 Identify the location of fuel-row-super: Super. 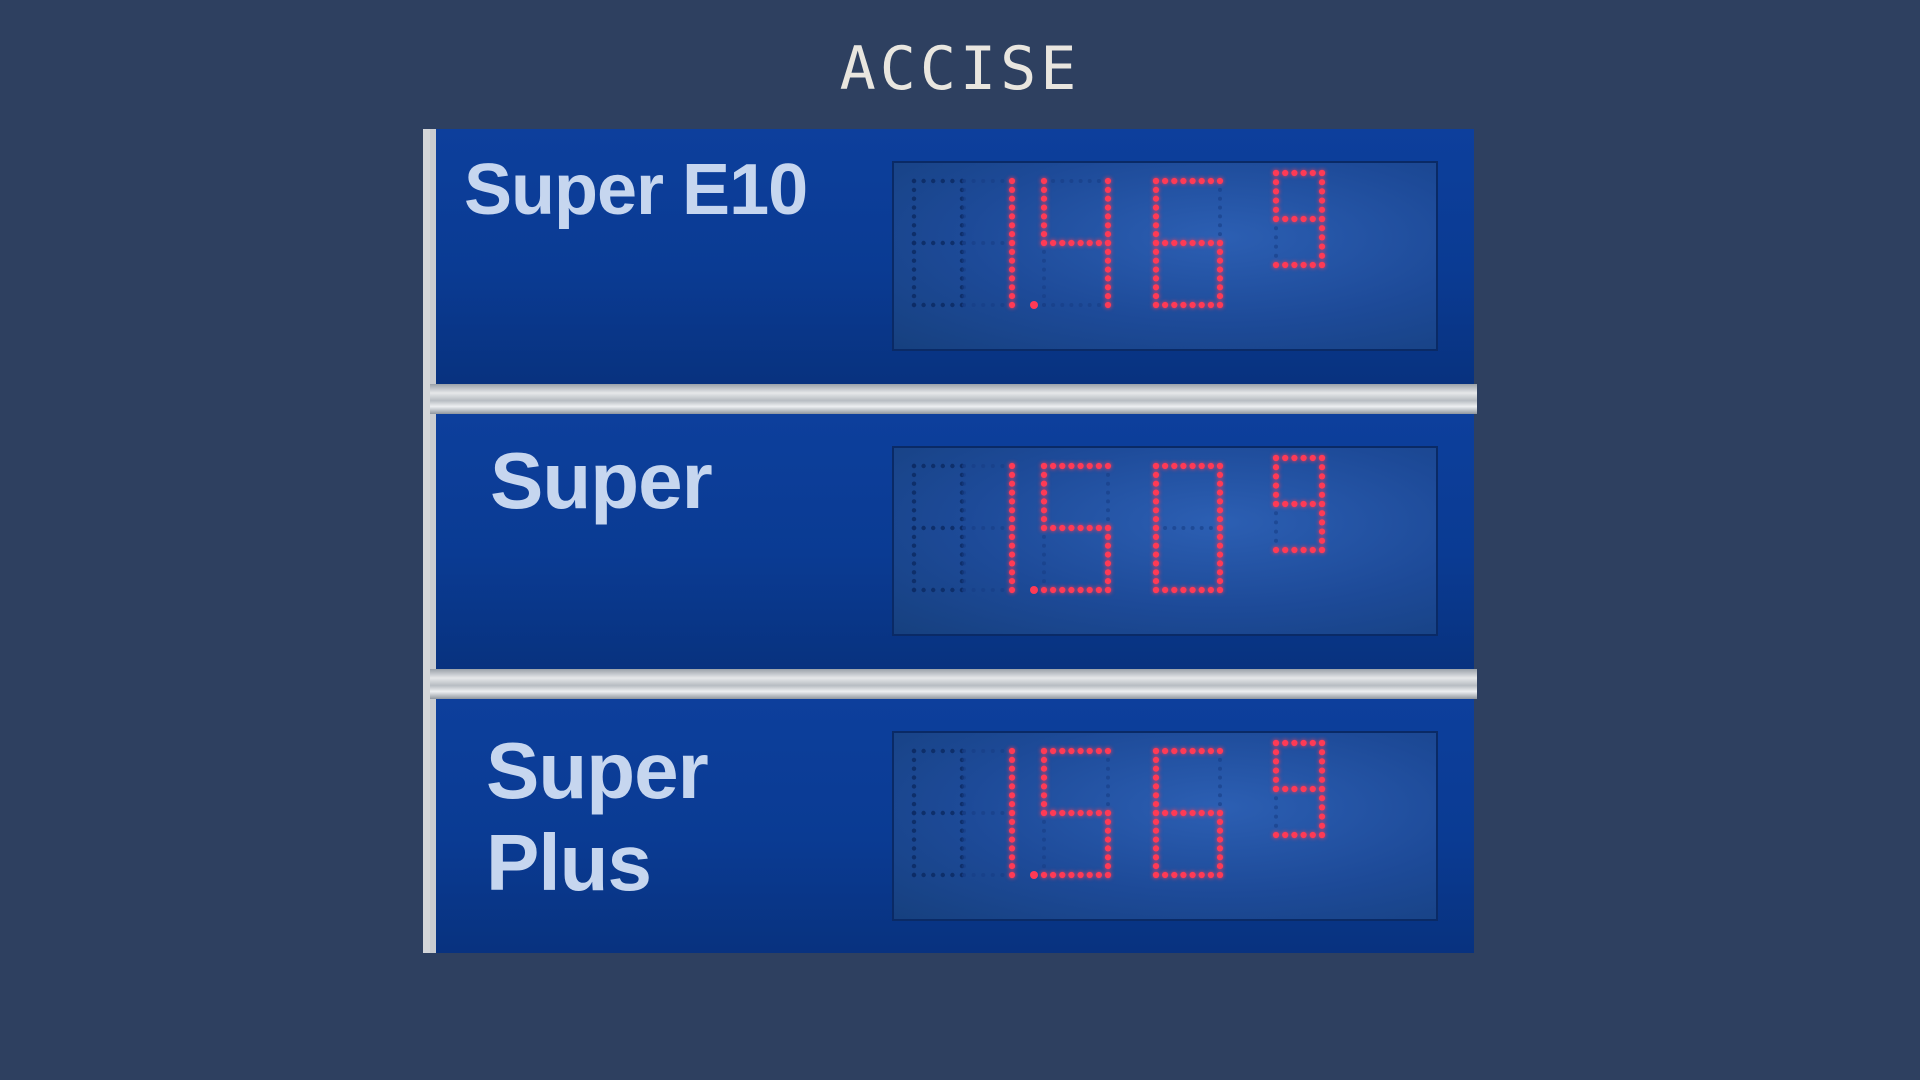
(955, 541).